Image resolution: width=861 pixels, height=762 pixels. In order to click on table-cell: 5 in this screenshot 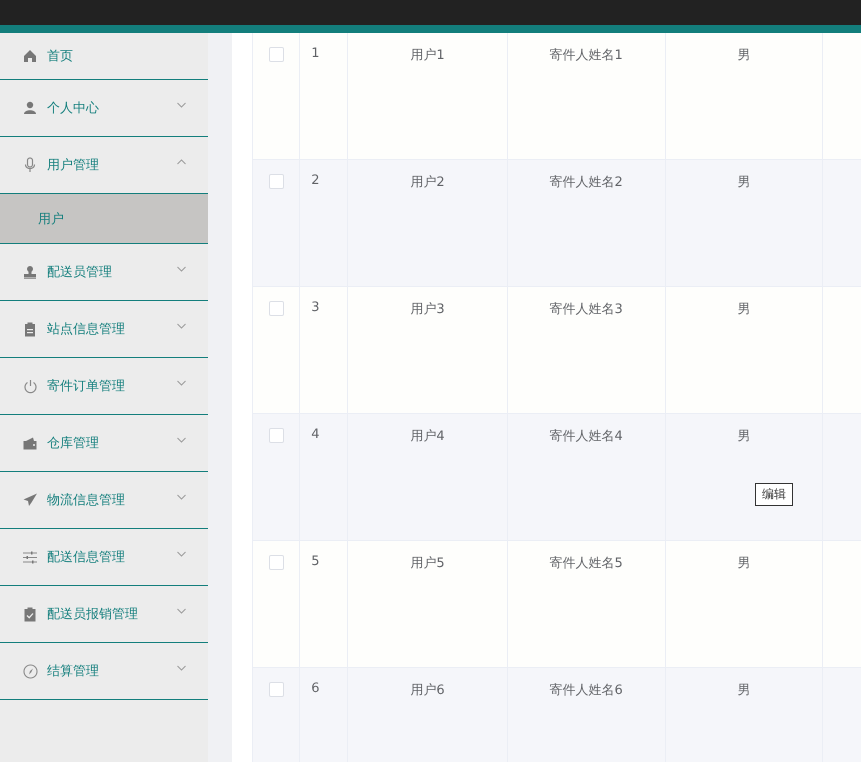, I will do `click(315, 561)`.